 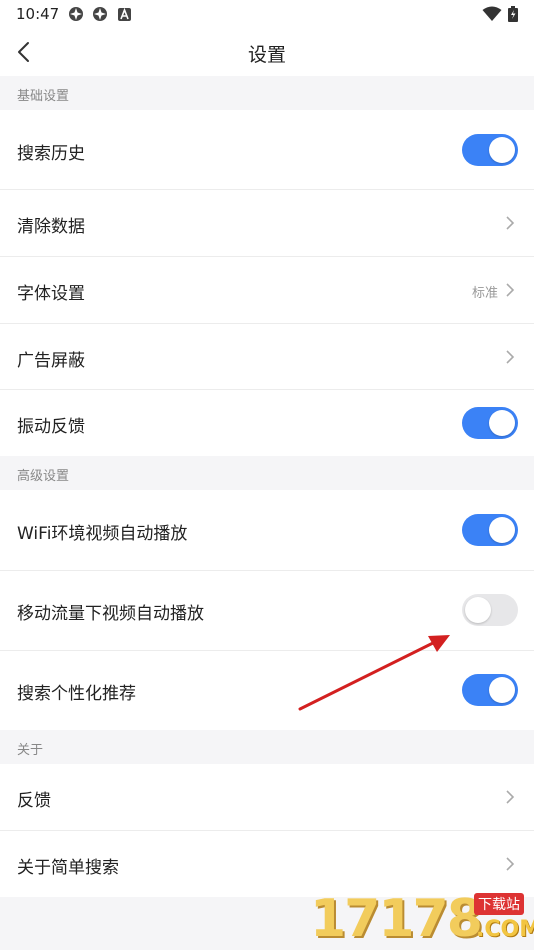 What do you see at coordinates (267, 530) in the screenshot?
I see `row-wifi-autoplay: WiFi环境视频自动播放` at bounding box center [267, 530].